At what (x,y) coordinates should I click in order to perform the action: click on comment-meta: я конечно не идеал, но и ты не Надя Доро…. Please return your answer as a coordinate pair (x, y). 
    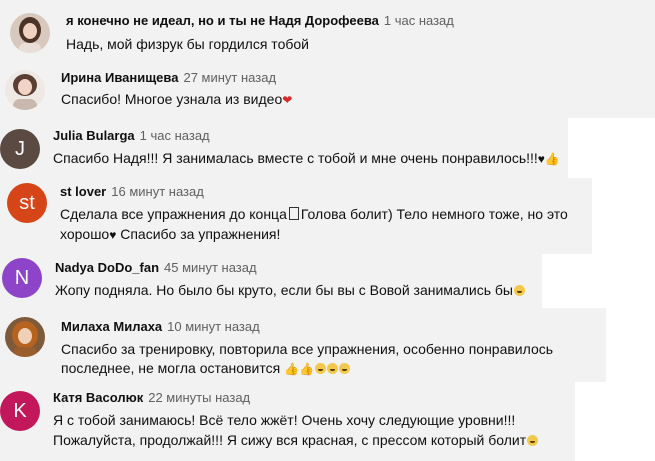
    Looking at the image, I should click on (260, 21).